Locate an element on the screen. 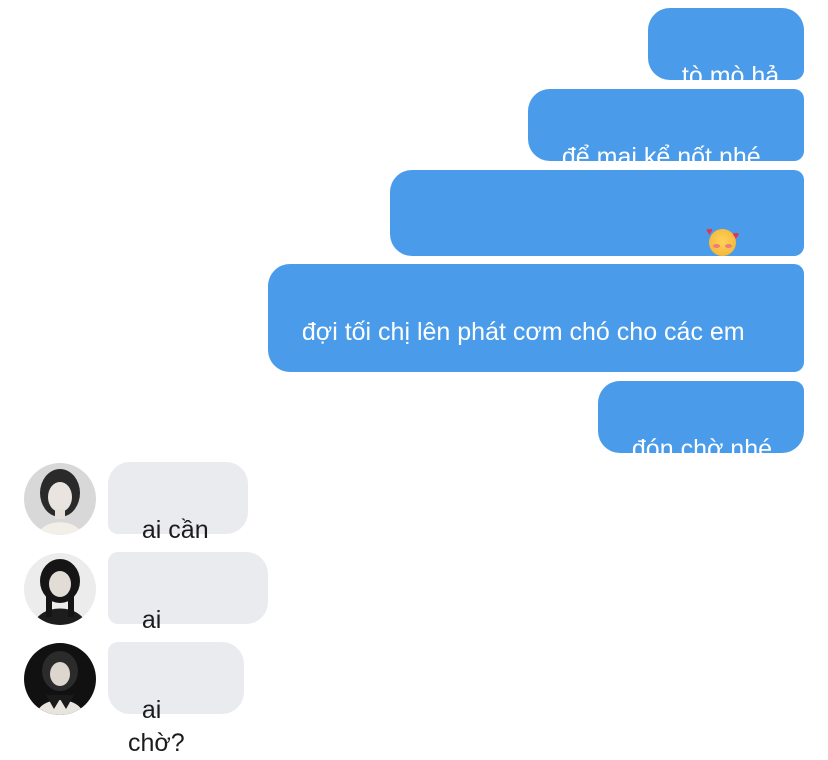 This screenshot has height=760, width=828. message-text: ai chờ? is located at coordinates (156, 726).